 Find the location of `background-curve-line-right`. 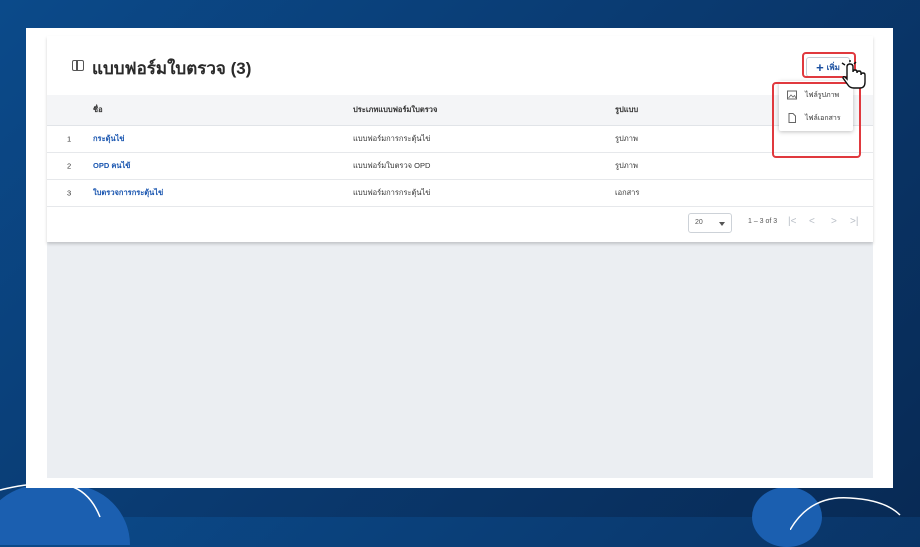

background-curve-line-right is located at coordinates (845, 513).